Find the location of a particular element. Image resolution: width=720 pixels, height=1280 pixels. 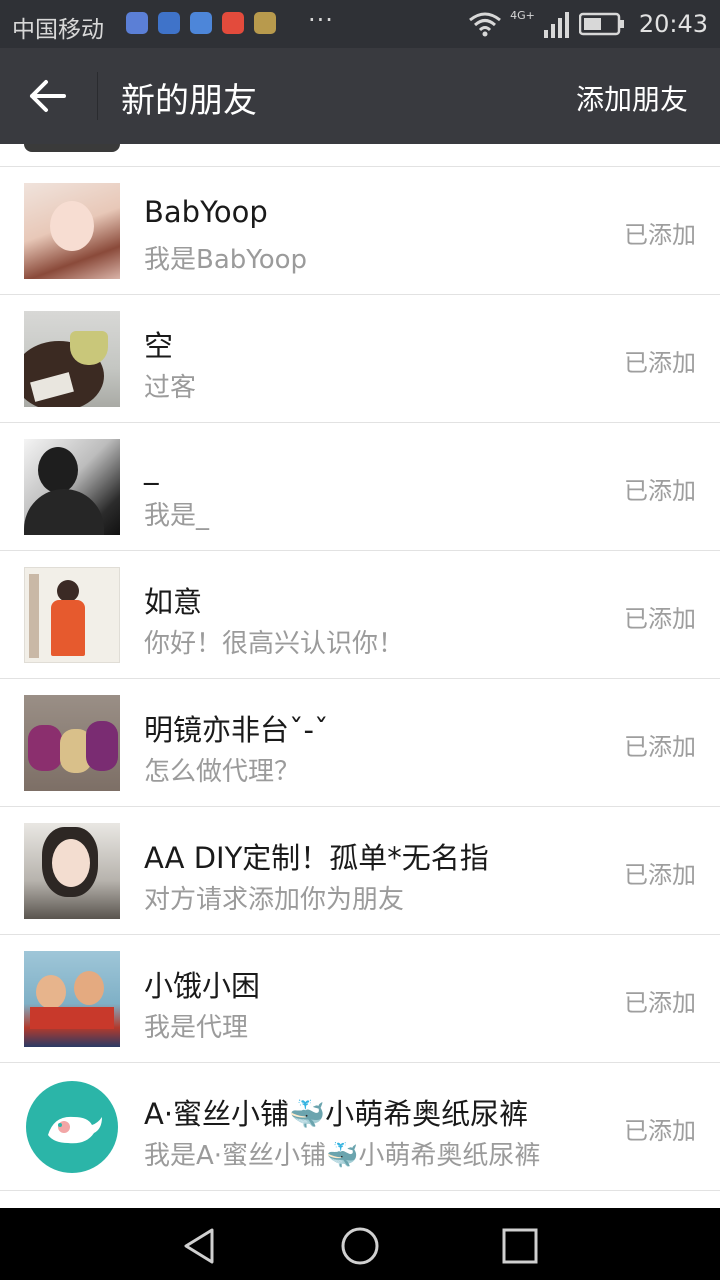

nav-recents-icon is located at coordinates (520, 1246).